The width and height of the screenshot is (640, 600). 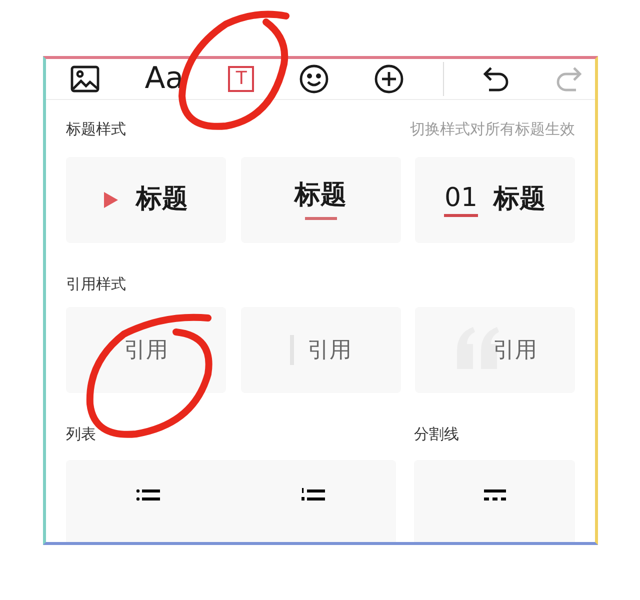 What do you see at coordinates (437, 434) in the screenshot?
I see `section-title: 分割线` at bounding box center [437, 434].